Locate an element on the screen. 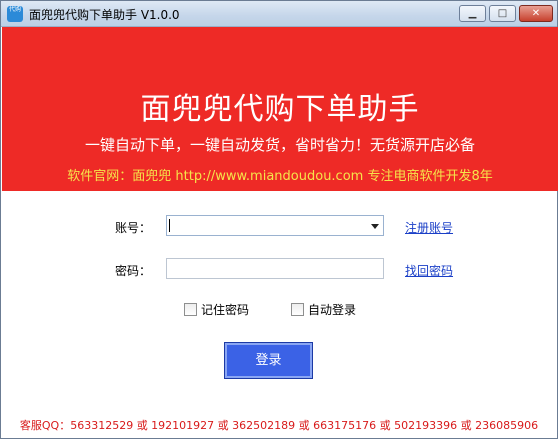  banner-title: 面兜兜代购下单助手 is located at coordinates (280, 109).